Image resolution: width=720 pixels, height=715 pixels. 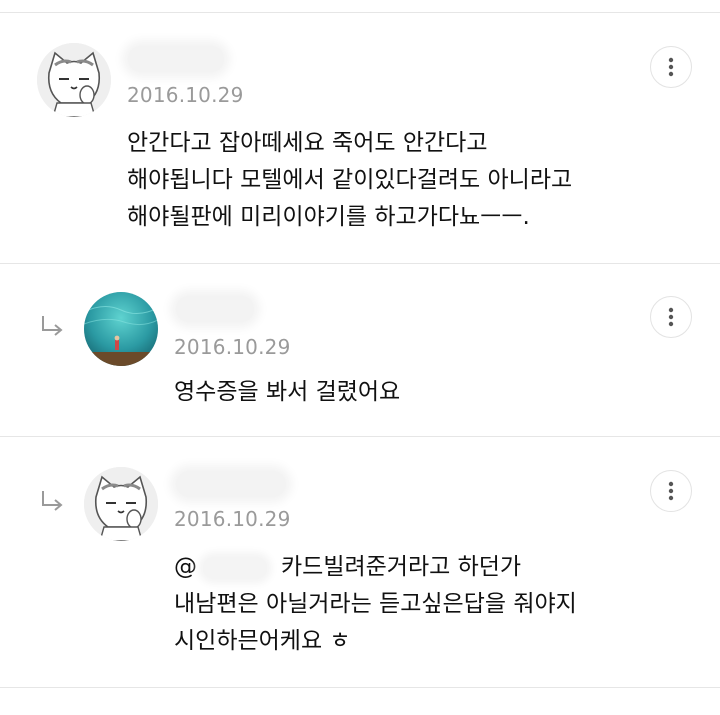 I want to click on underwater-avatar-icon, so click(x=121, y=329).